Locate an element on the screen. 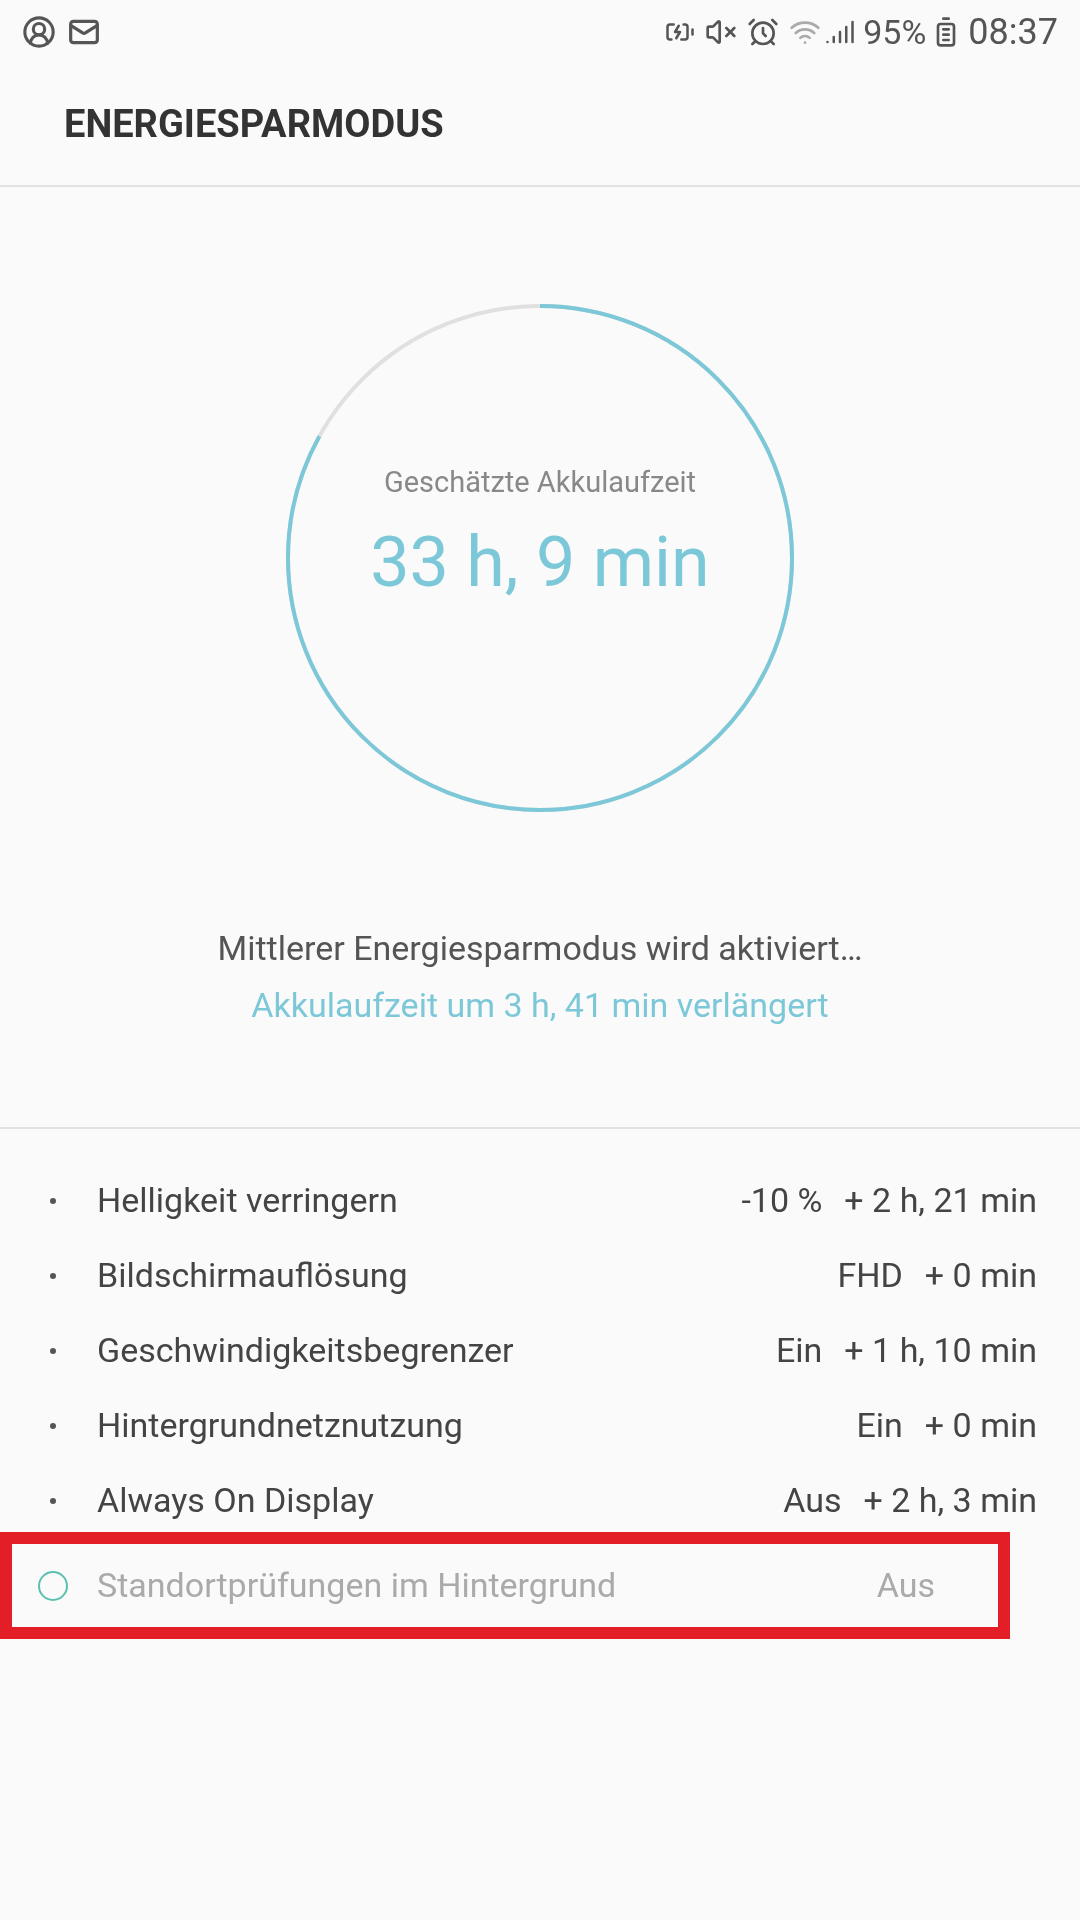  setting-gain: + 2 h, 21 min is located at coordinates (940, 1200).